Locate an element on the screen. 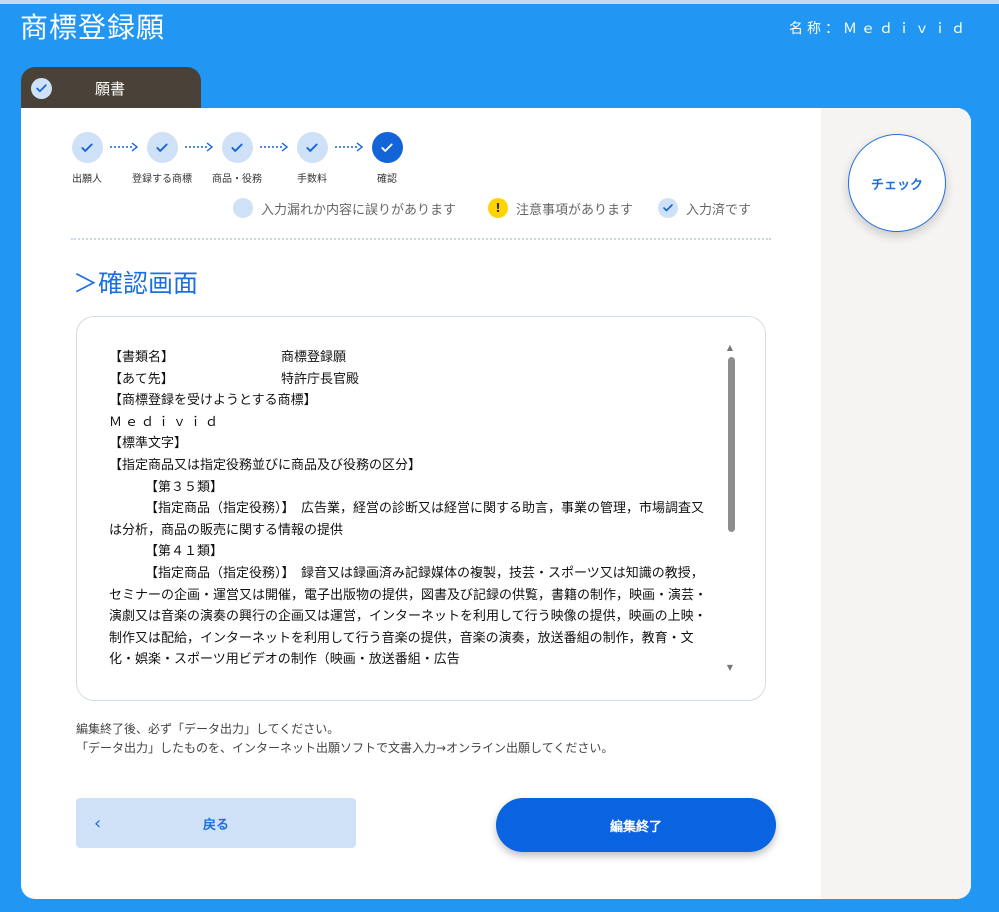 The width and height of the screenshot is (999, 912). back-label: 戻る is located at coordinates (215, 825).